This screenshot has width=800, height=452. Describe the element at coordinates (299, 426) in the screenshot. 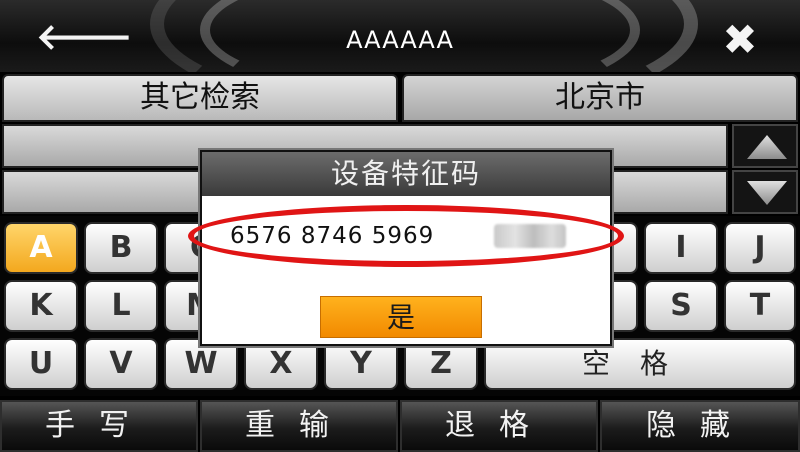

I see `reinput-button: 重输` at that location.